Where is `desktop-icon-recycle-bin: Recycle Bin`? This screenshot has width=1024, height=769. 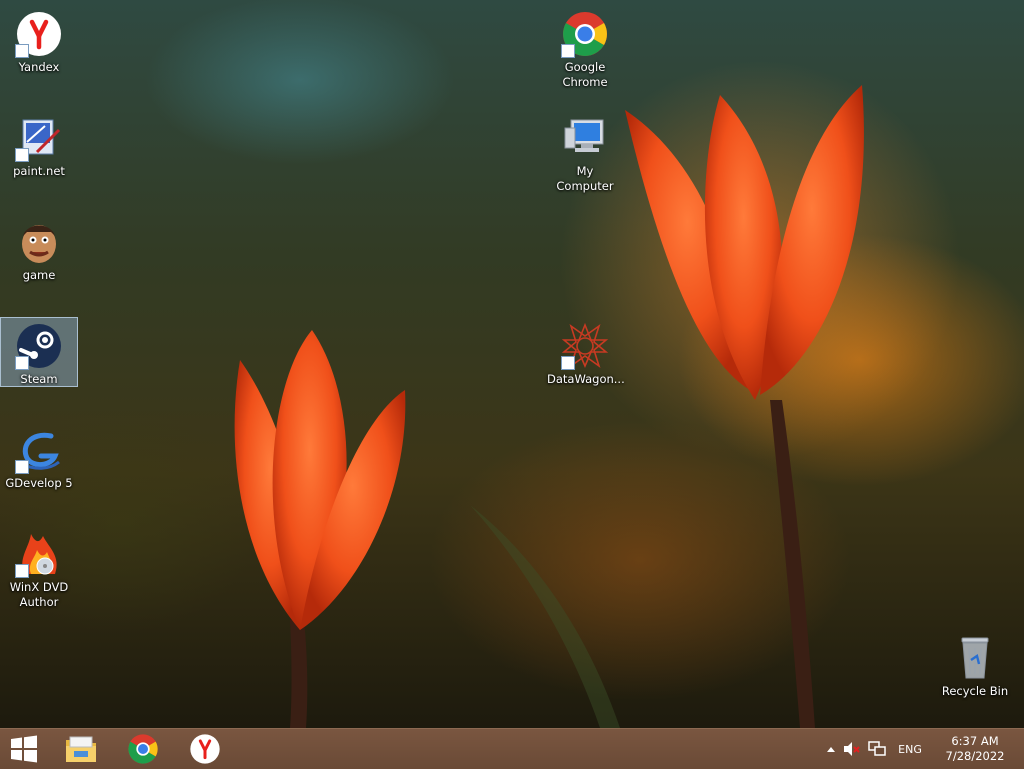 desktop-icon-recycle-bin: Recycle Bin is located at coordinates (975, 664).